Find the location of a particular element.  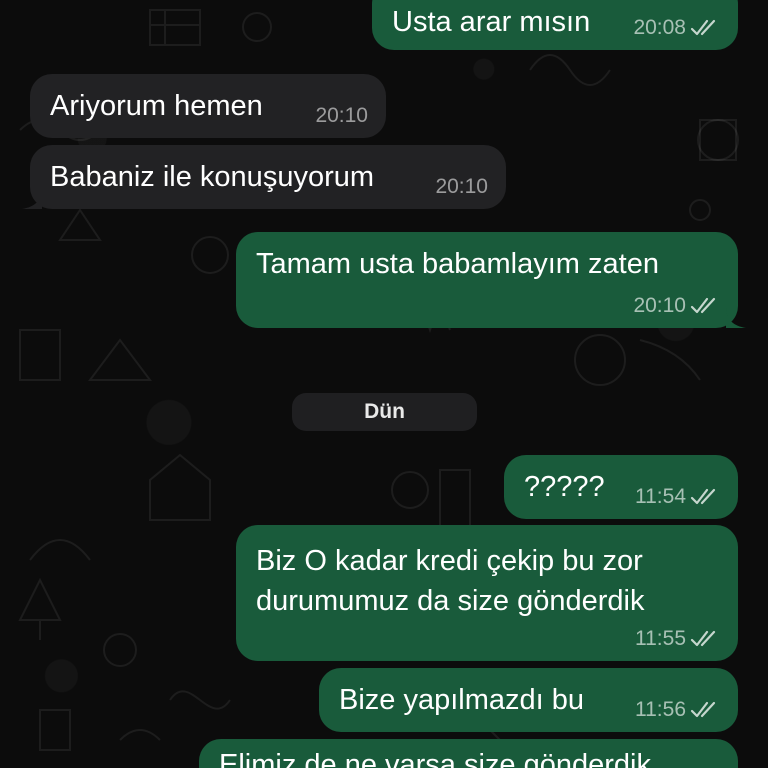

date-divider: Dün is located at coordinates (384, 412).